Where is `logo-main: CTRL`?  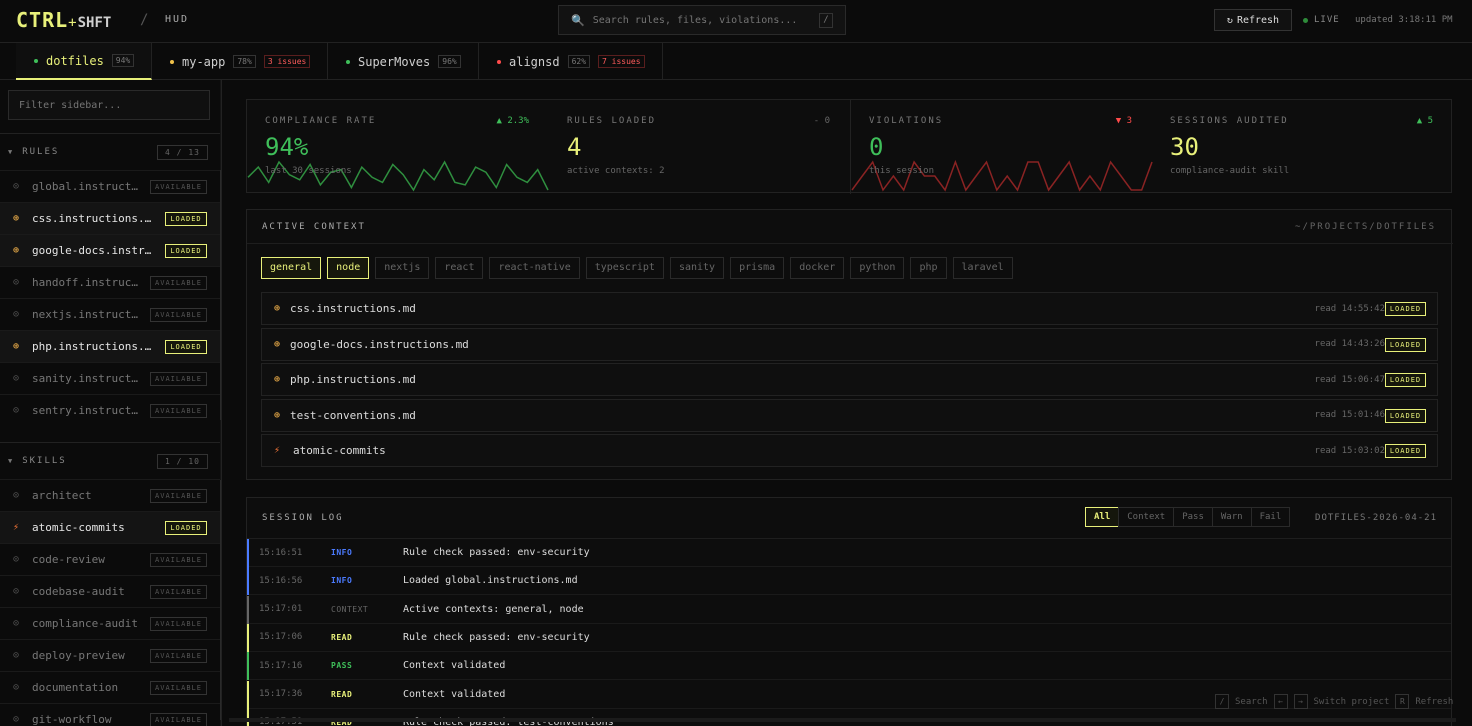
logo-main: CTRL is located at coordinates (42, 20).